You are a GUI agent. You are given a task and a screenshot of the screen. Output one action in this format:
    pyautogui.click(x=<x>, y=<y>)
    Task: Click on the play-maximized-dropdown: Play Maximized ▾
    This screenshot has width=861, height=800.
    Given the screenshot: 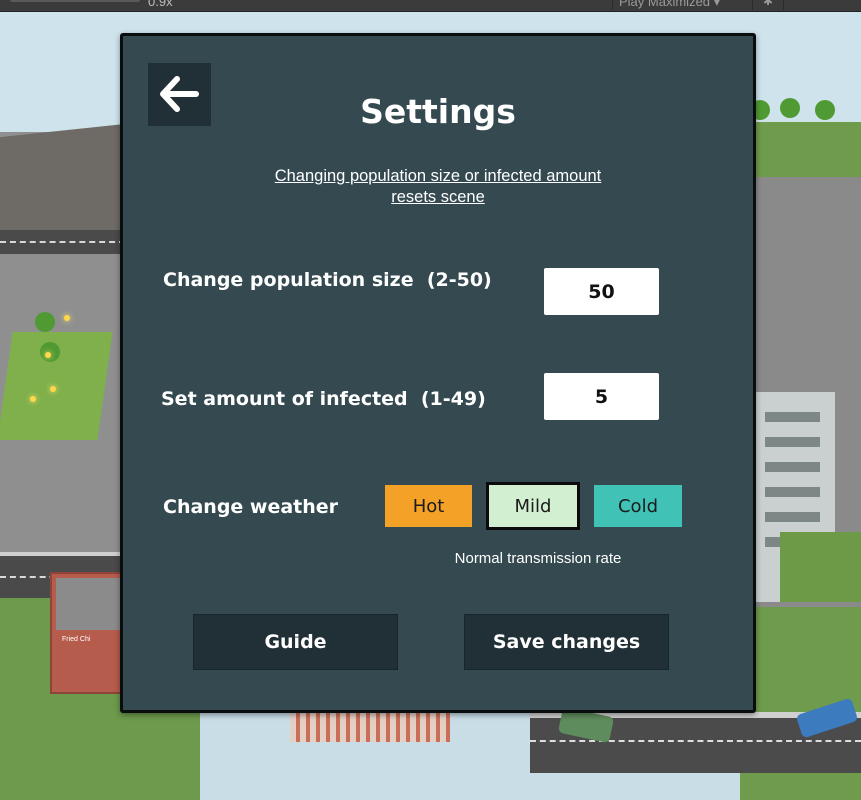 What is the action you would take?
    pyautogui.click(x=685, y=5)
    